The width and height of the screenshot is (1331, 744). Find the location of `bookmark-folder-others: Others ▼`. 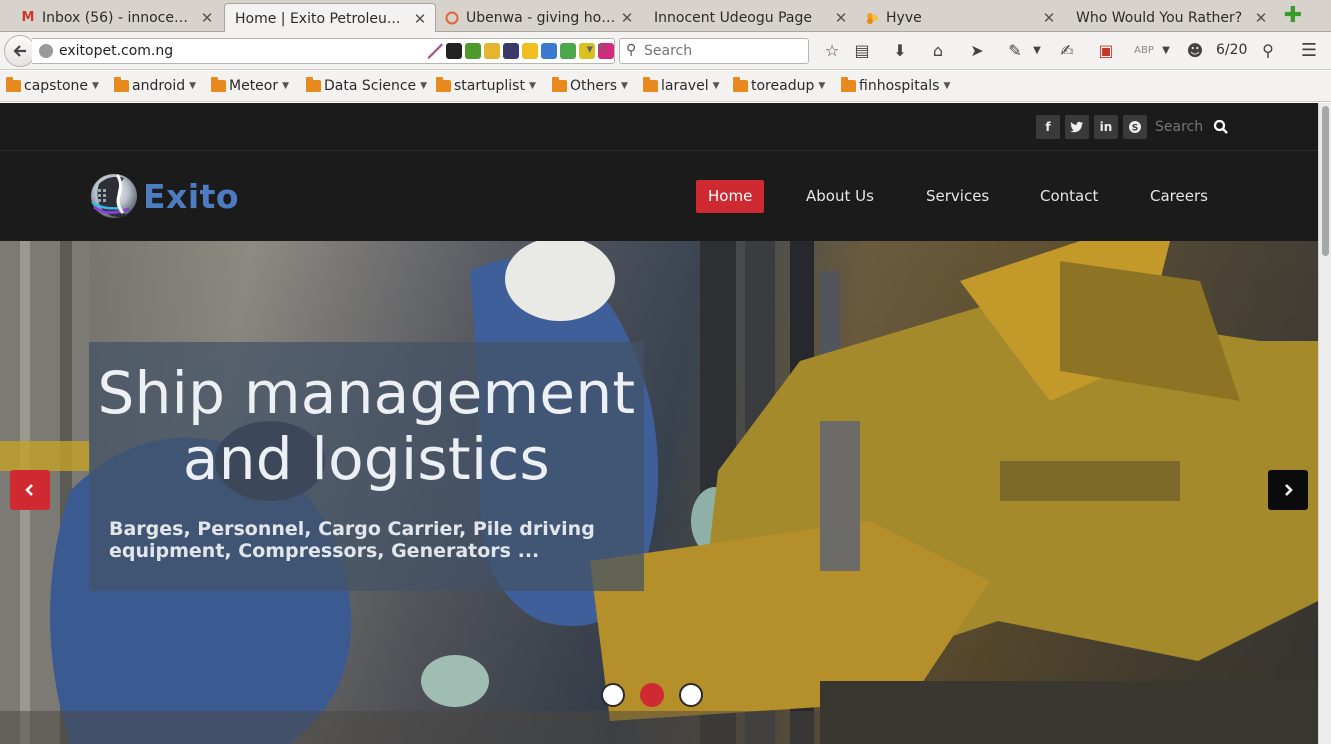

bookmark-folder-others: Others ▼ is located at coordinates (590, 85).